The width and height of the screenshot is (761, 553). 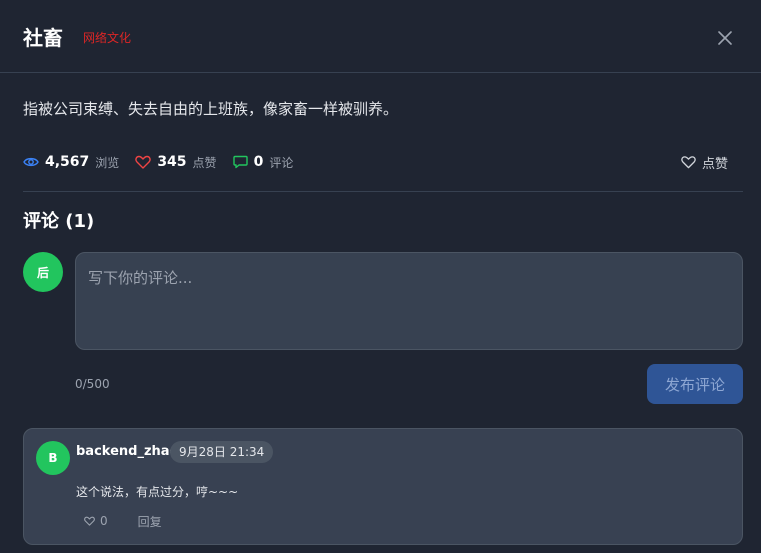 I want to click on modal-header: 社畜 网络文化, so click(x=380, y=36).